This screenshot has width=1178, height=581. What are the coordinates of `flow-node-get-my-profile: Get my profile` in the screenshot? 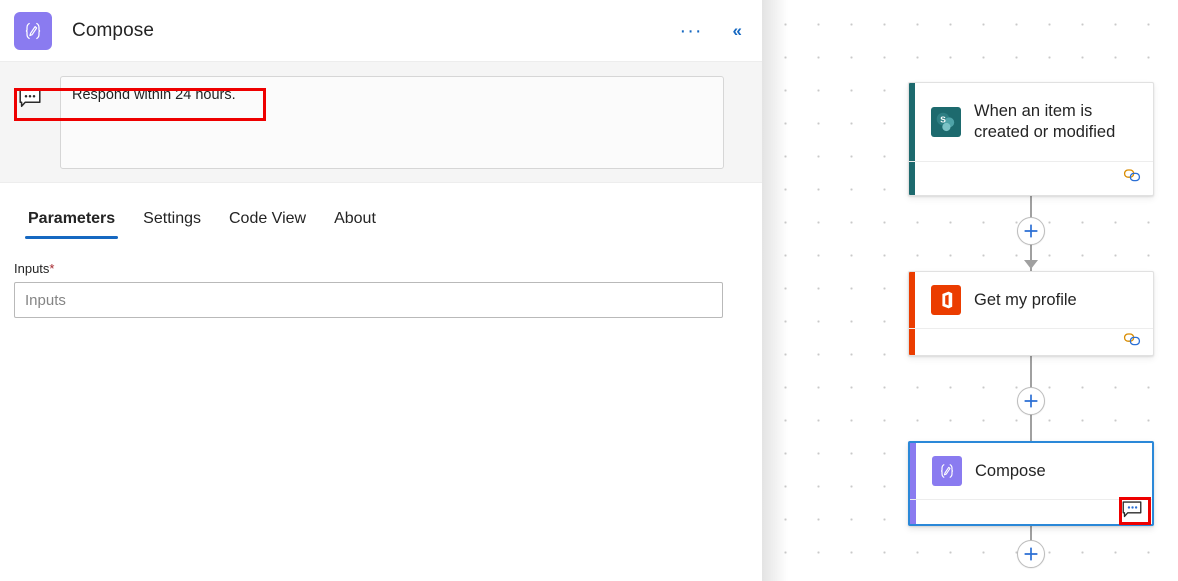 It's located at (1031, 313).